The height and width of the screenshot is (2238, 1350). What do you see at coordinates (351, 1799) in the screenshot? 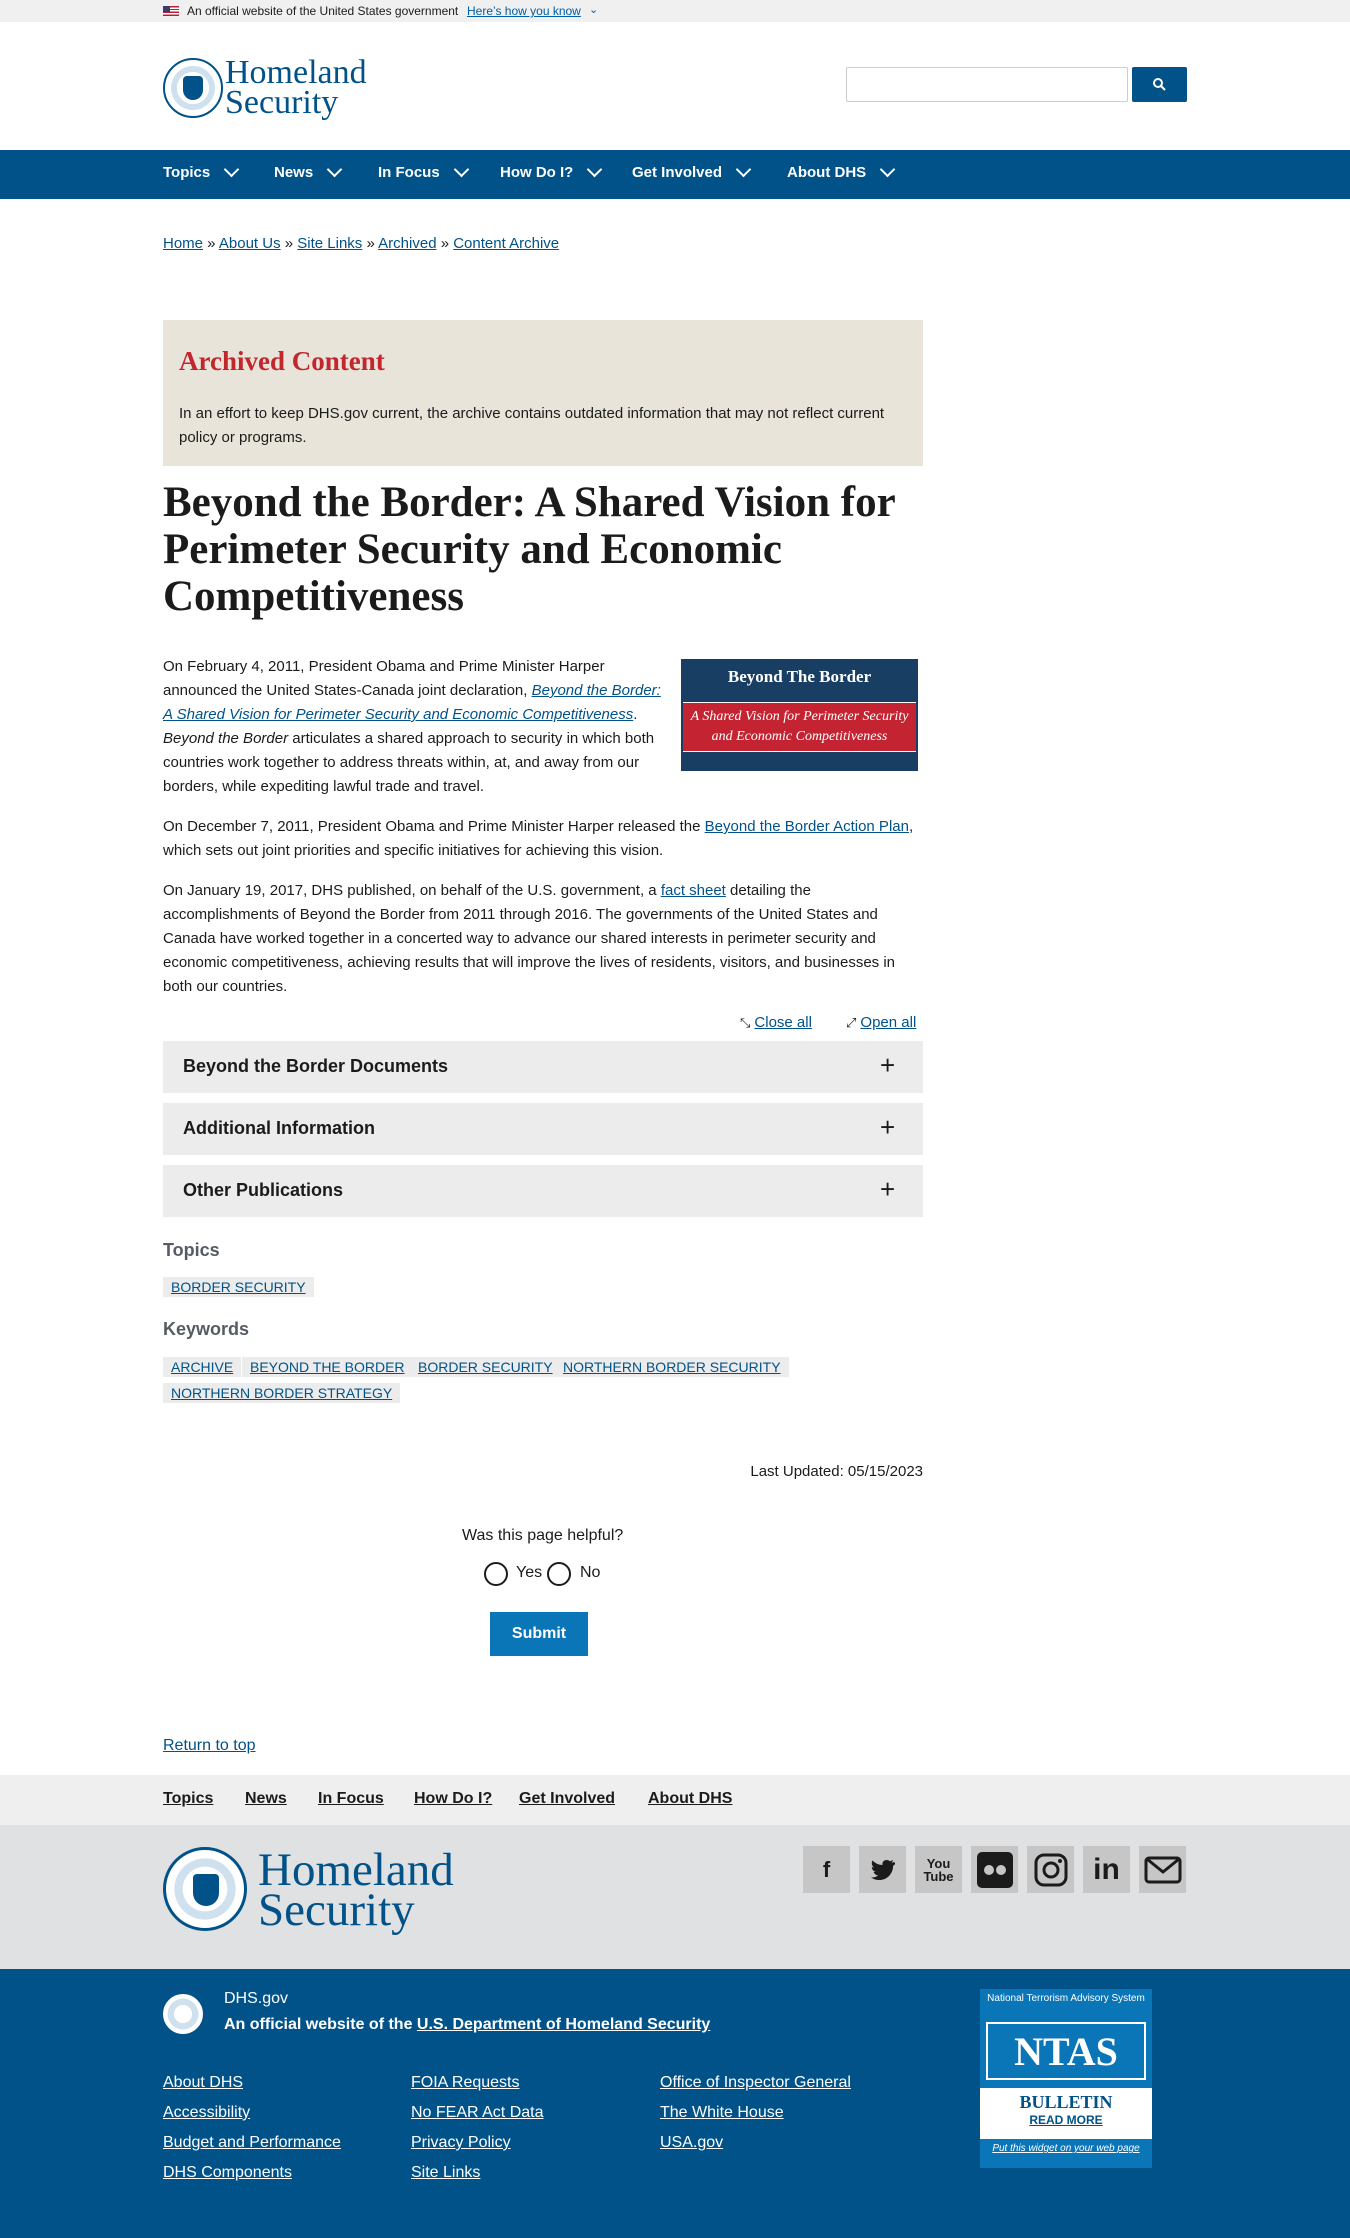
I see `footer-nav-in-focus: In Focus` at bounding box center [351, 1799].